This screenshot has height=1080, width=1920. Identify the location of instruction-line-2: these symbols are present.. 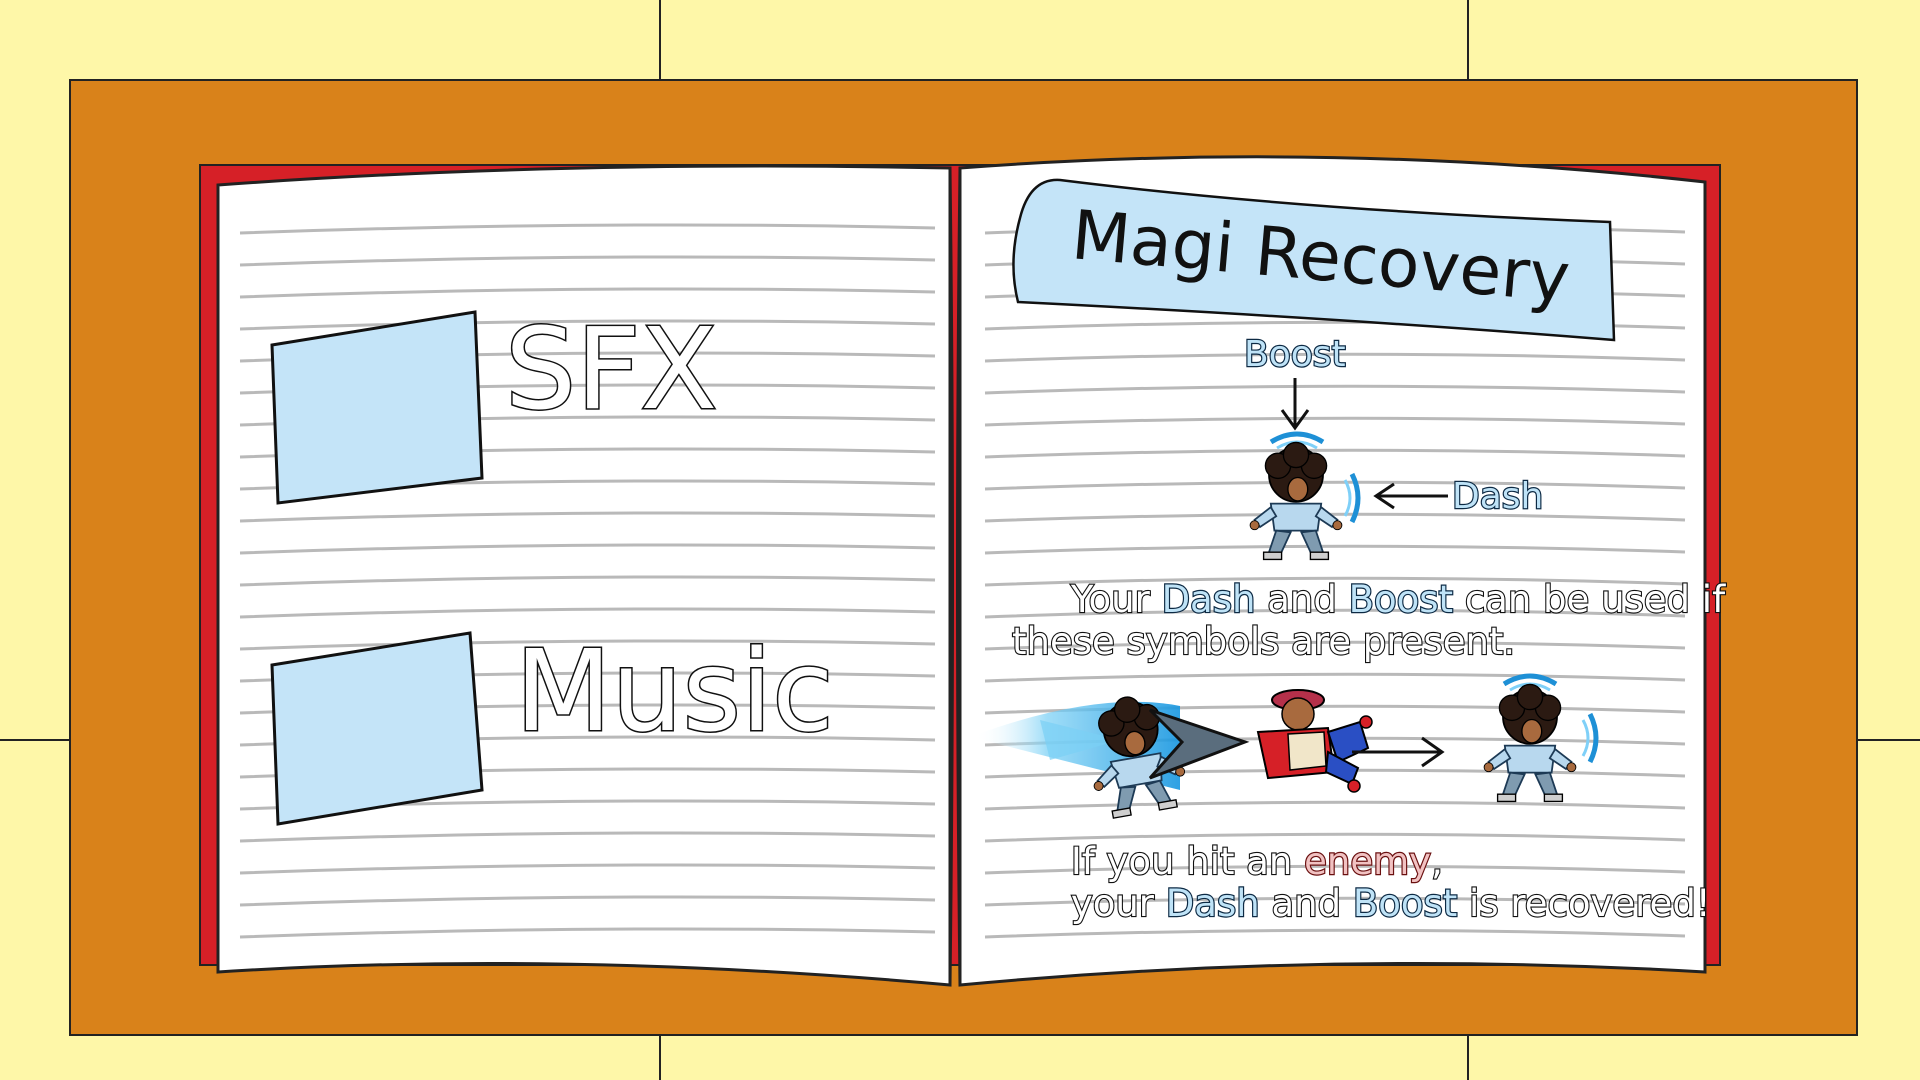
(1263, 641).